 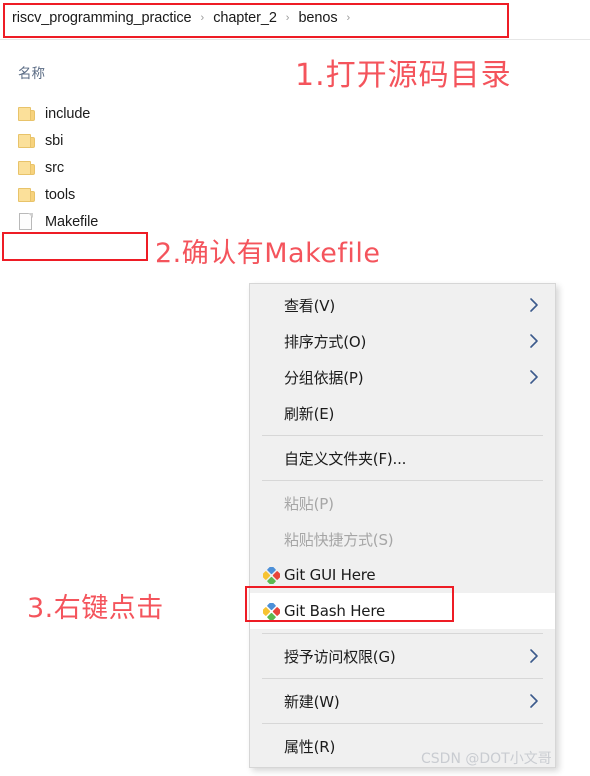 I want to click on annotation-step-2: 2.确认有Makefile, so click(x=268, y=253).